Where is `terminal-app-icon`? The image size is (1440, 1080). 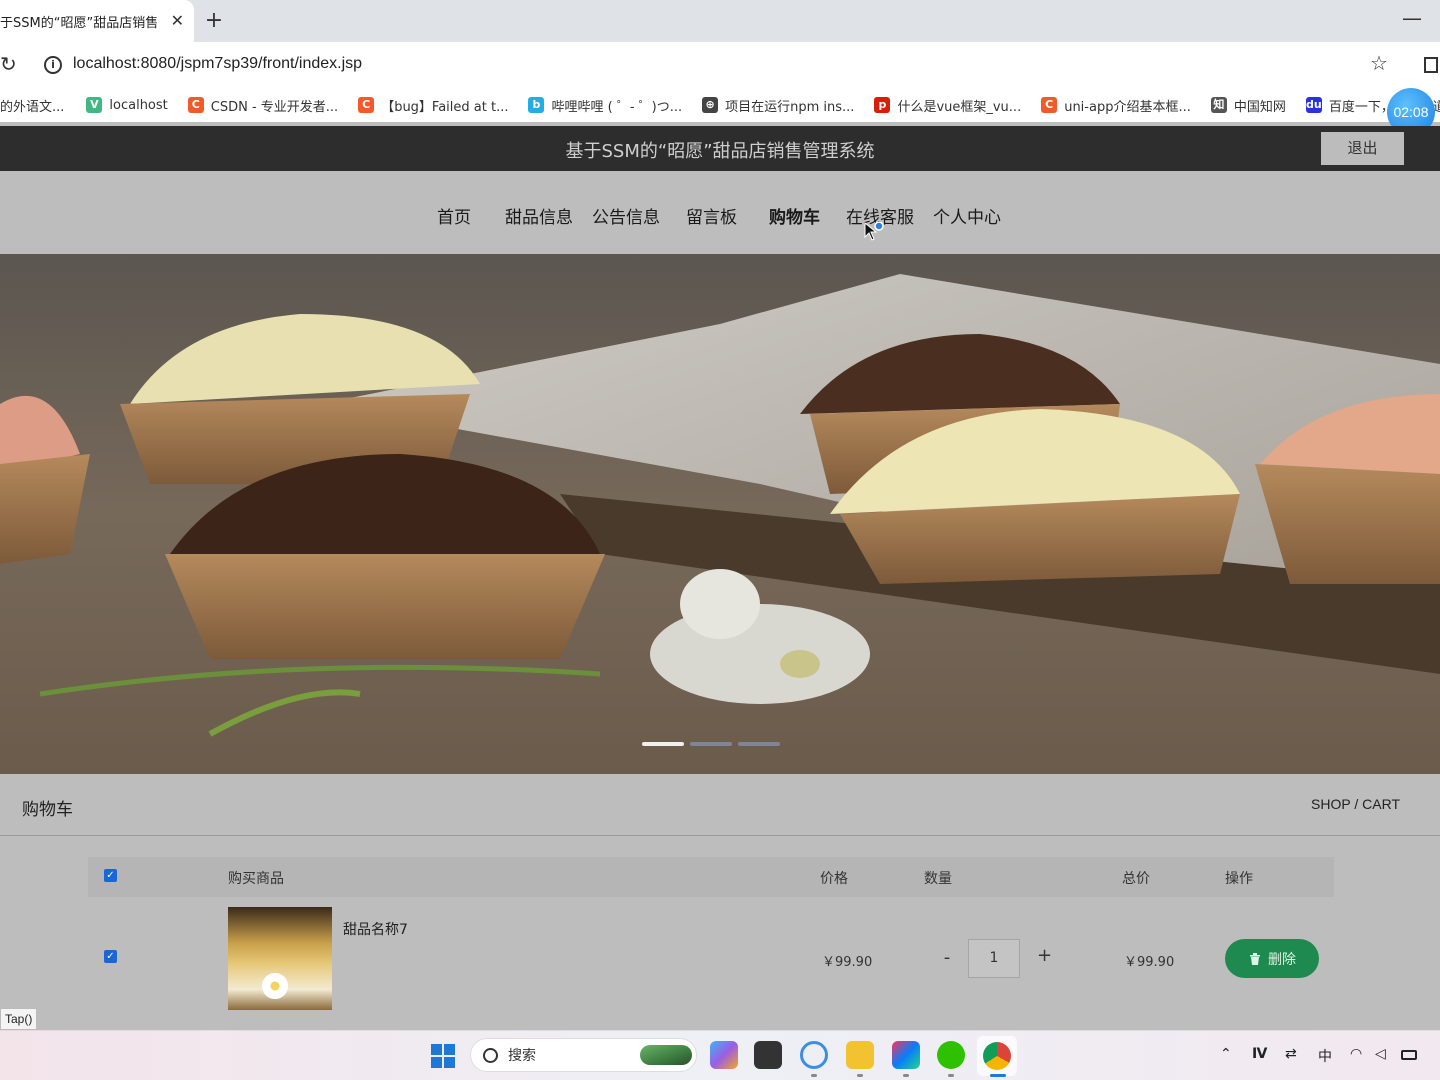 terminal-app-icon is located at coordinates (768, 1055).